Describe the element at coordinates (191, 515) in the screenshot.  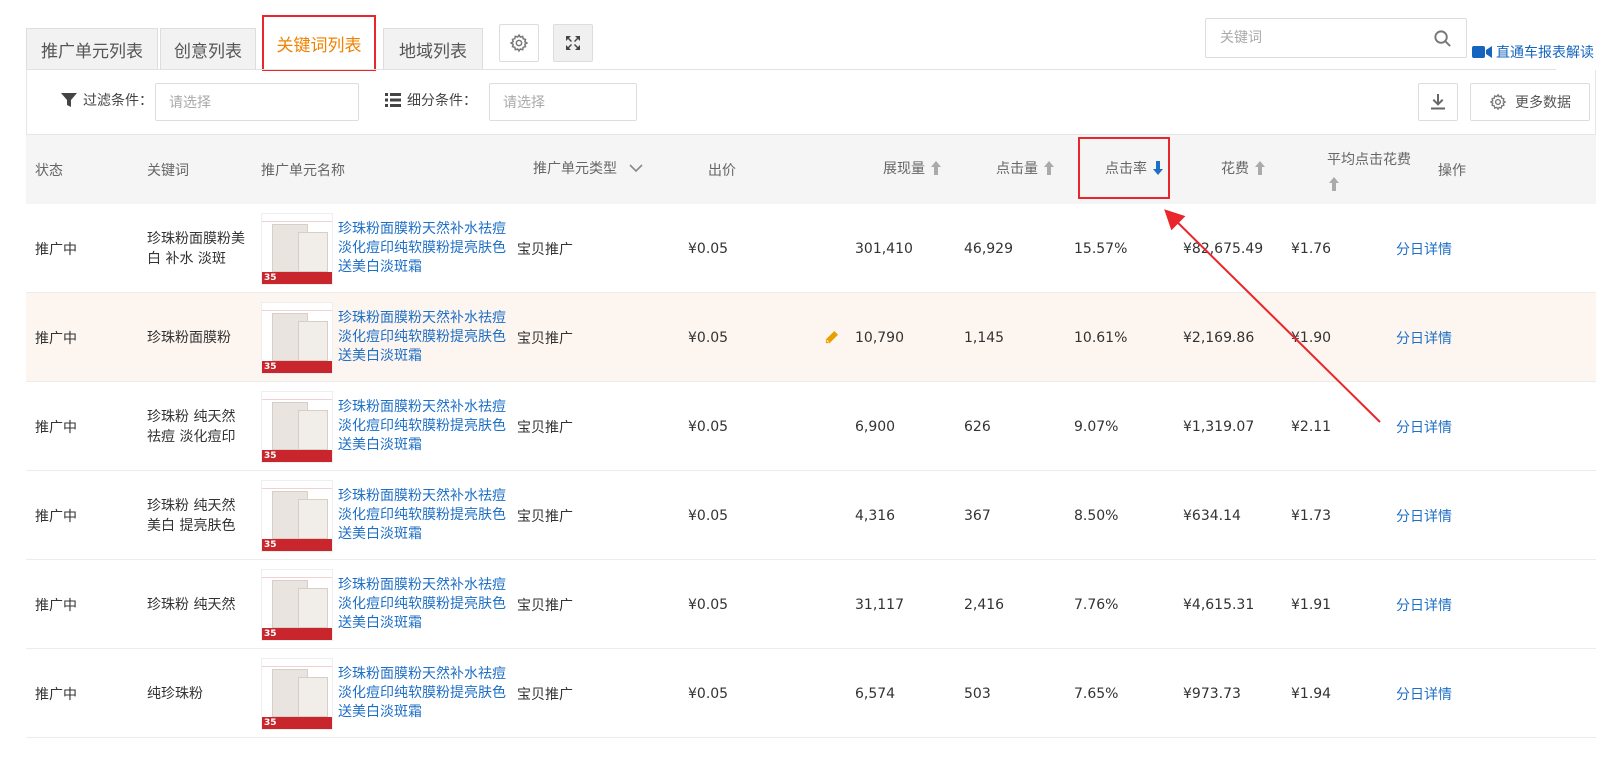
I see `keyword-cell: 珍珠粉 纯天然 美白 提亮肤色` at that location.